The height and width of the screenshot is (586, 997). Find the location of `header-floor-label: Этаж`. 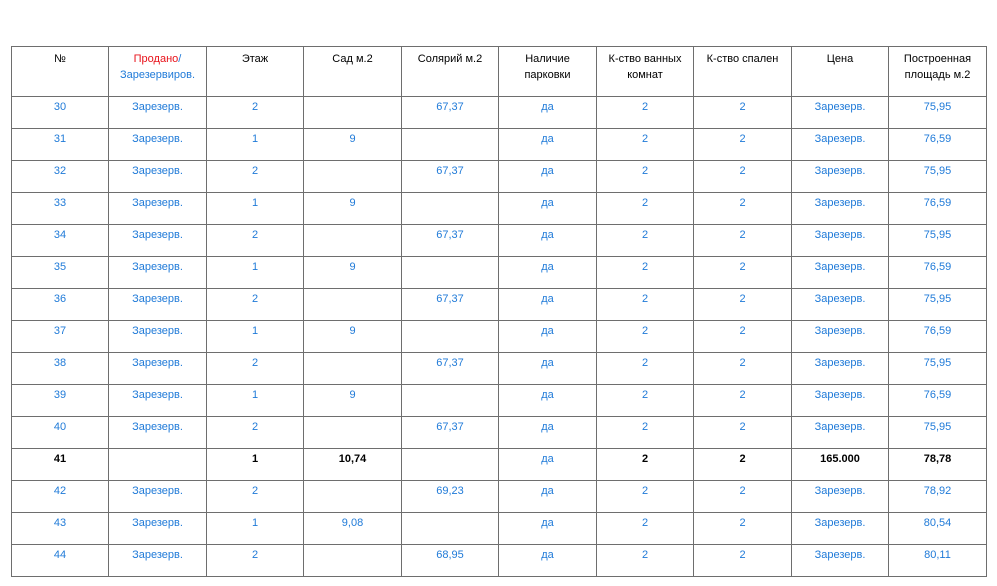

header-floor-label: Этаж is located at coordinates (255, 59).